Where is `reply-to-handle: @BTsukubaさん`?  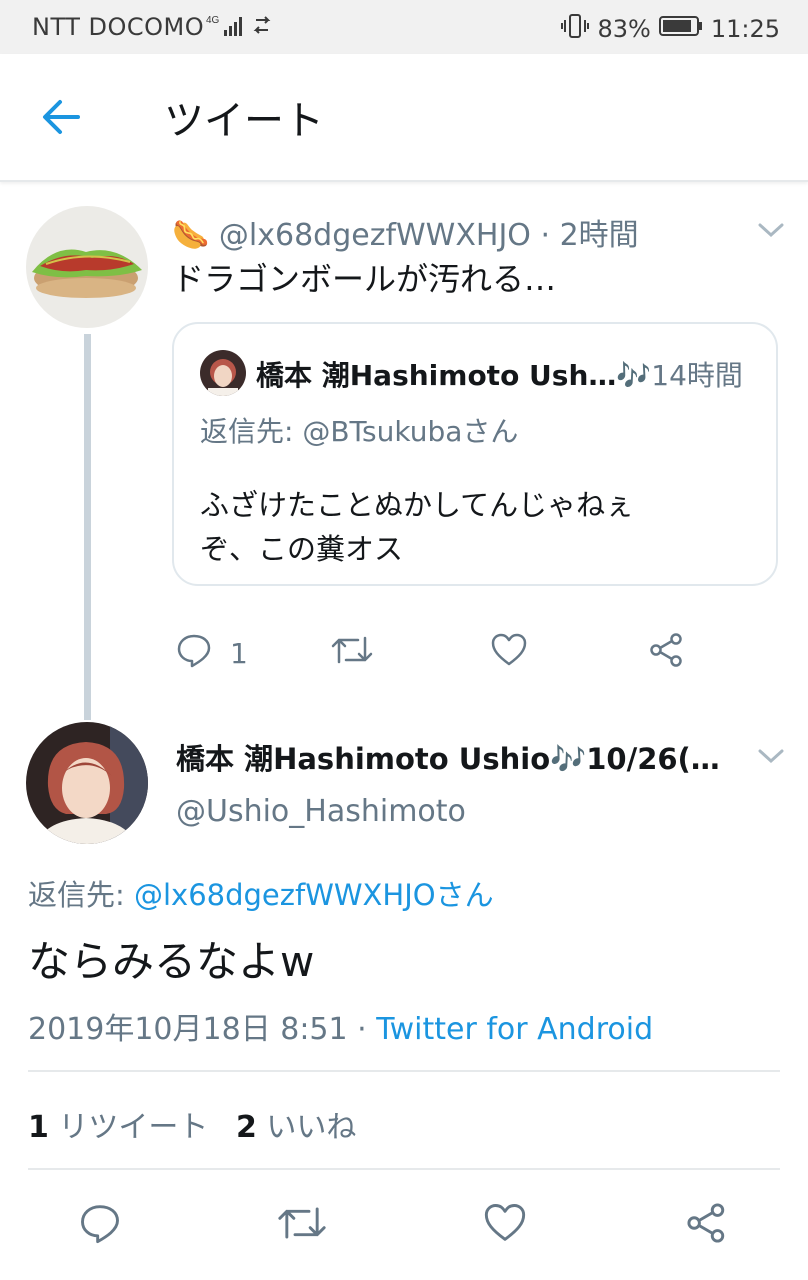 reply-to-handle: @BTsukubaさん is located at coordinates (410, 431).